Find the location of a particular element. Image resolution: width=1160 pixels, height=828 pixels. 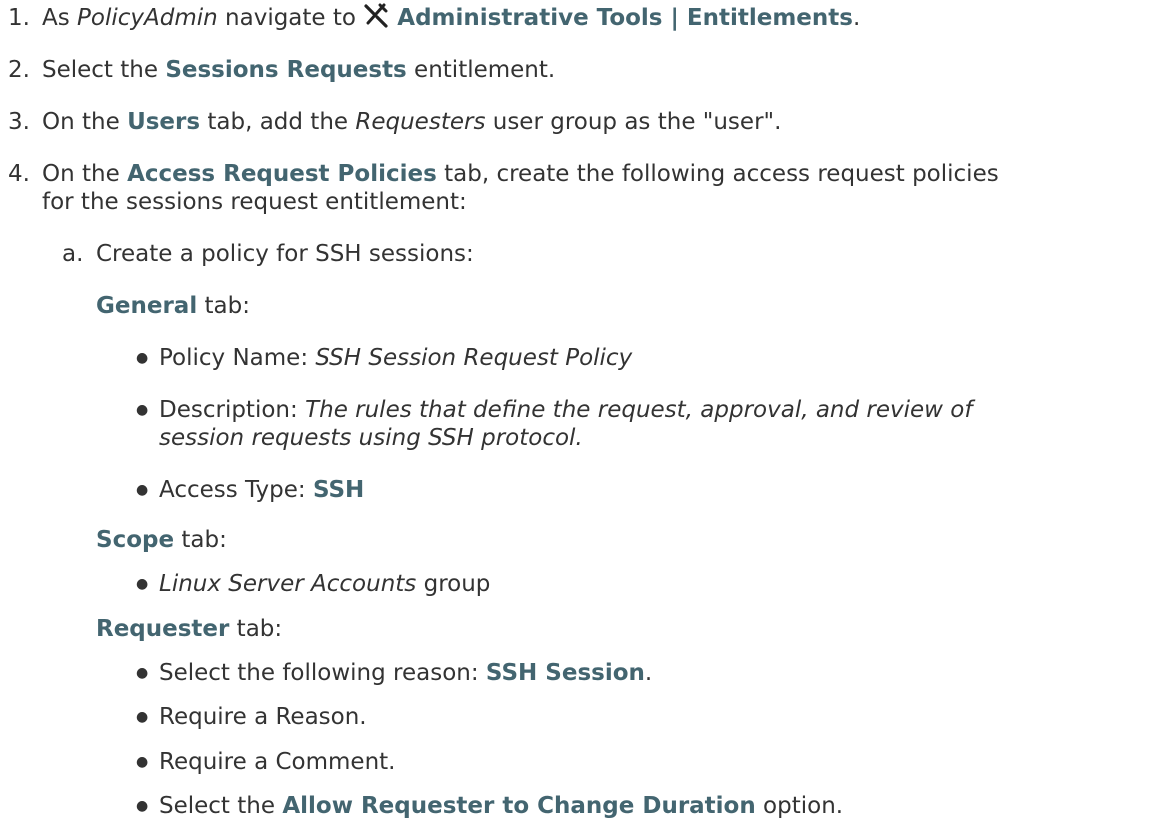

menu-path: Administrative Tools | Entitlements is located at coordinates (625, 18).